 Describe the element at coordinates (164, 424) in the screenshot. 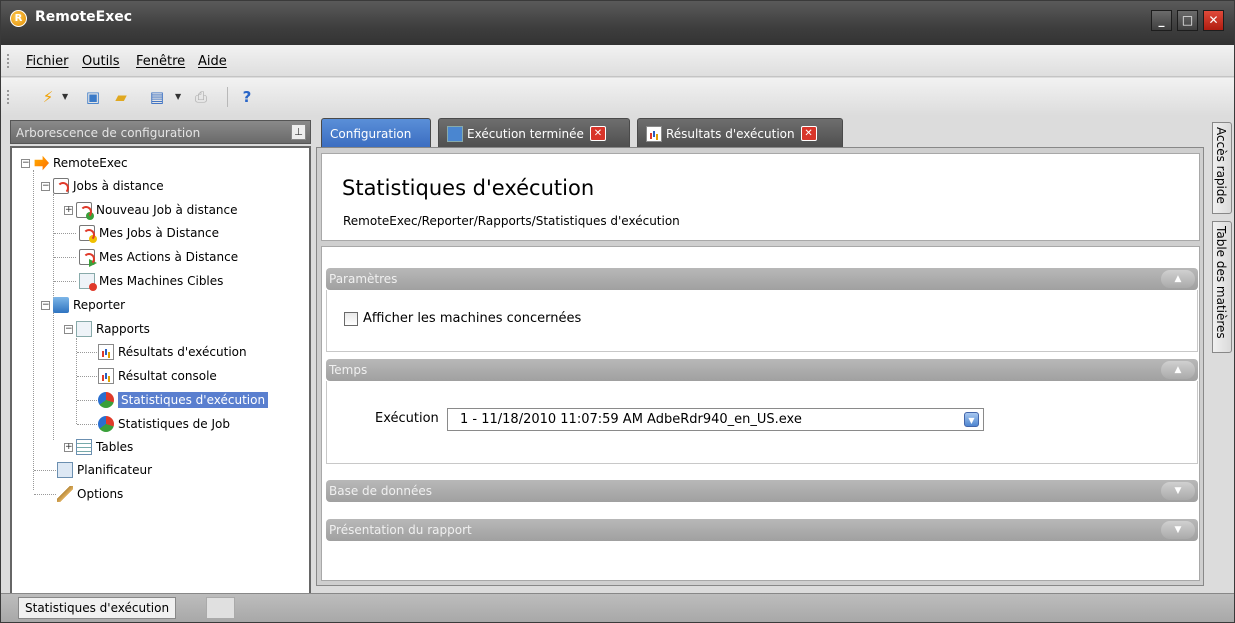

I see `tree-item-job-stats: Statistiques de Job` at that location.